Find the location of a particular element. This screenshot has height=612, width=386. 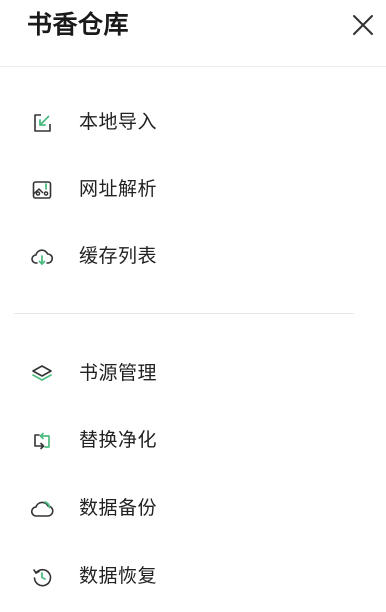

drawer-header: 书香仓库 is located at coordinates (193, 33).